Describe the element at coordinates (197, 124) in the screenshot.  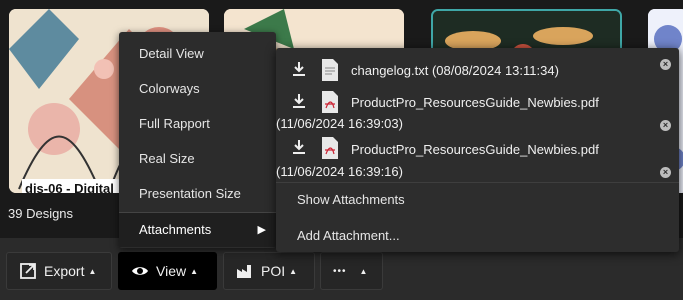
I see `menu-item-full-rapport: Full Rapport` at that location.